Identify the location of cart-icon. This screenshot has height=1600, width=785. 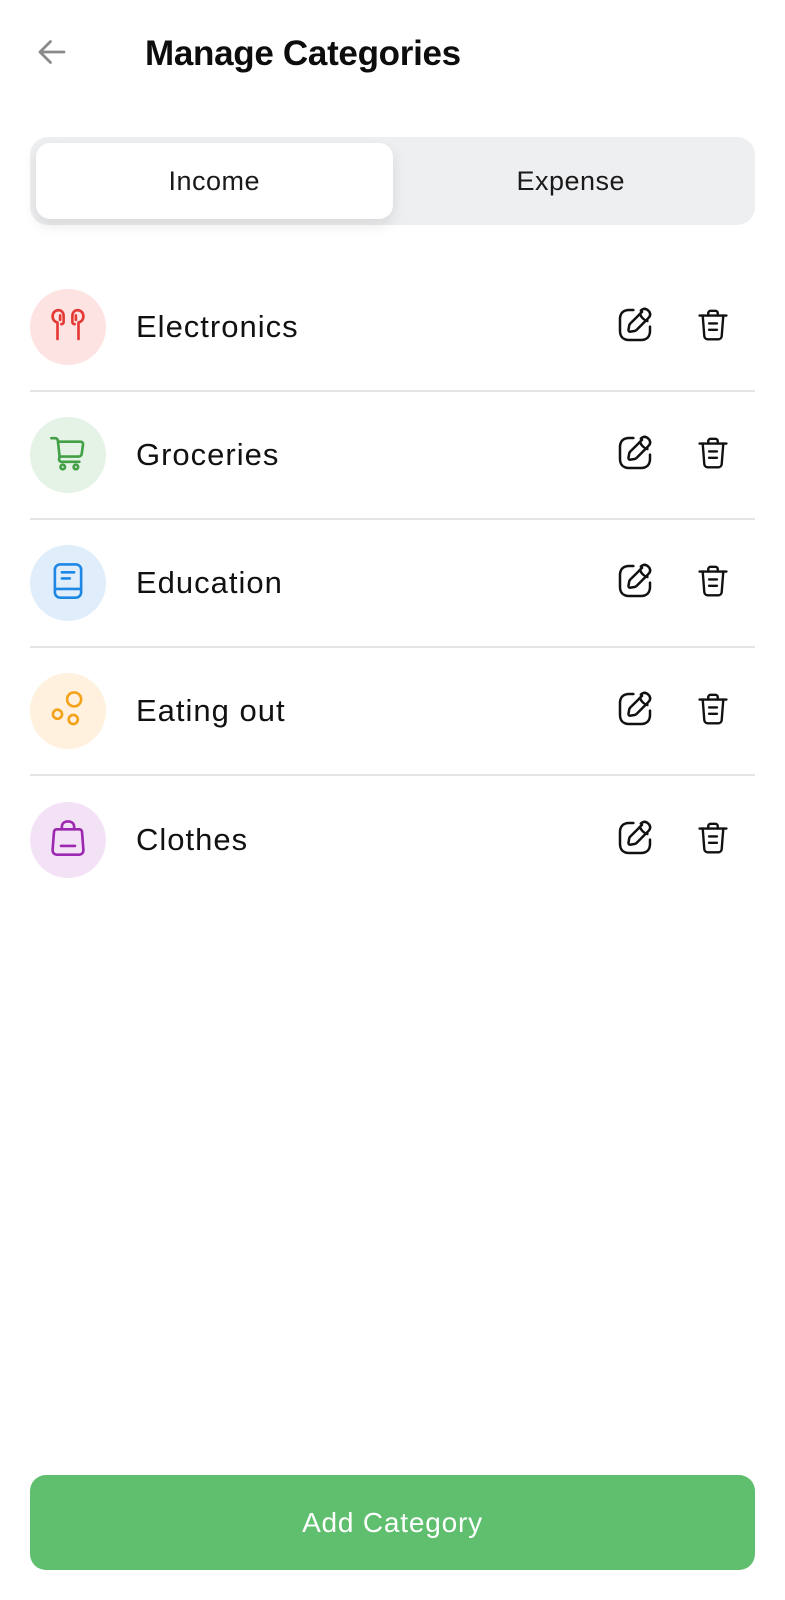
(68, 455).